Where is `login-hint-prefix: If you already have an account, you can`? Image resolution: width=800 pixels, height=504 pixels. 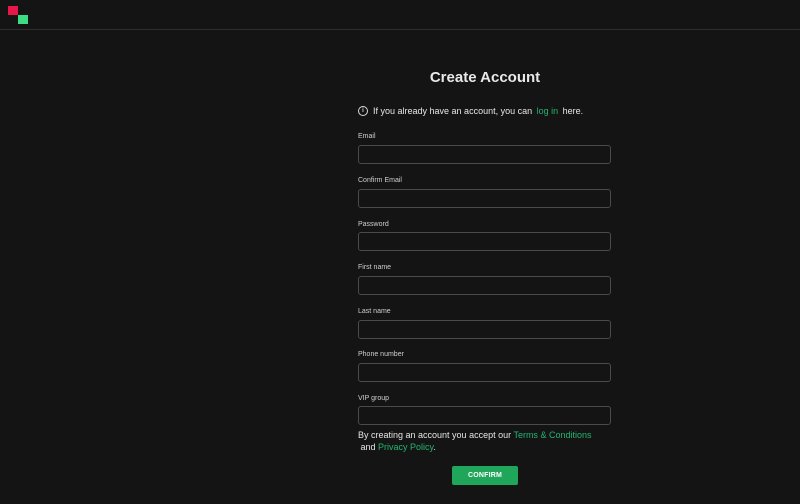 login-hint-prefix: If you already have an account, you can is located at coordinates (454, 111).